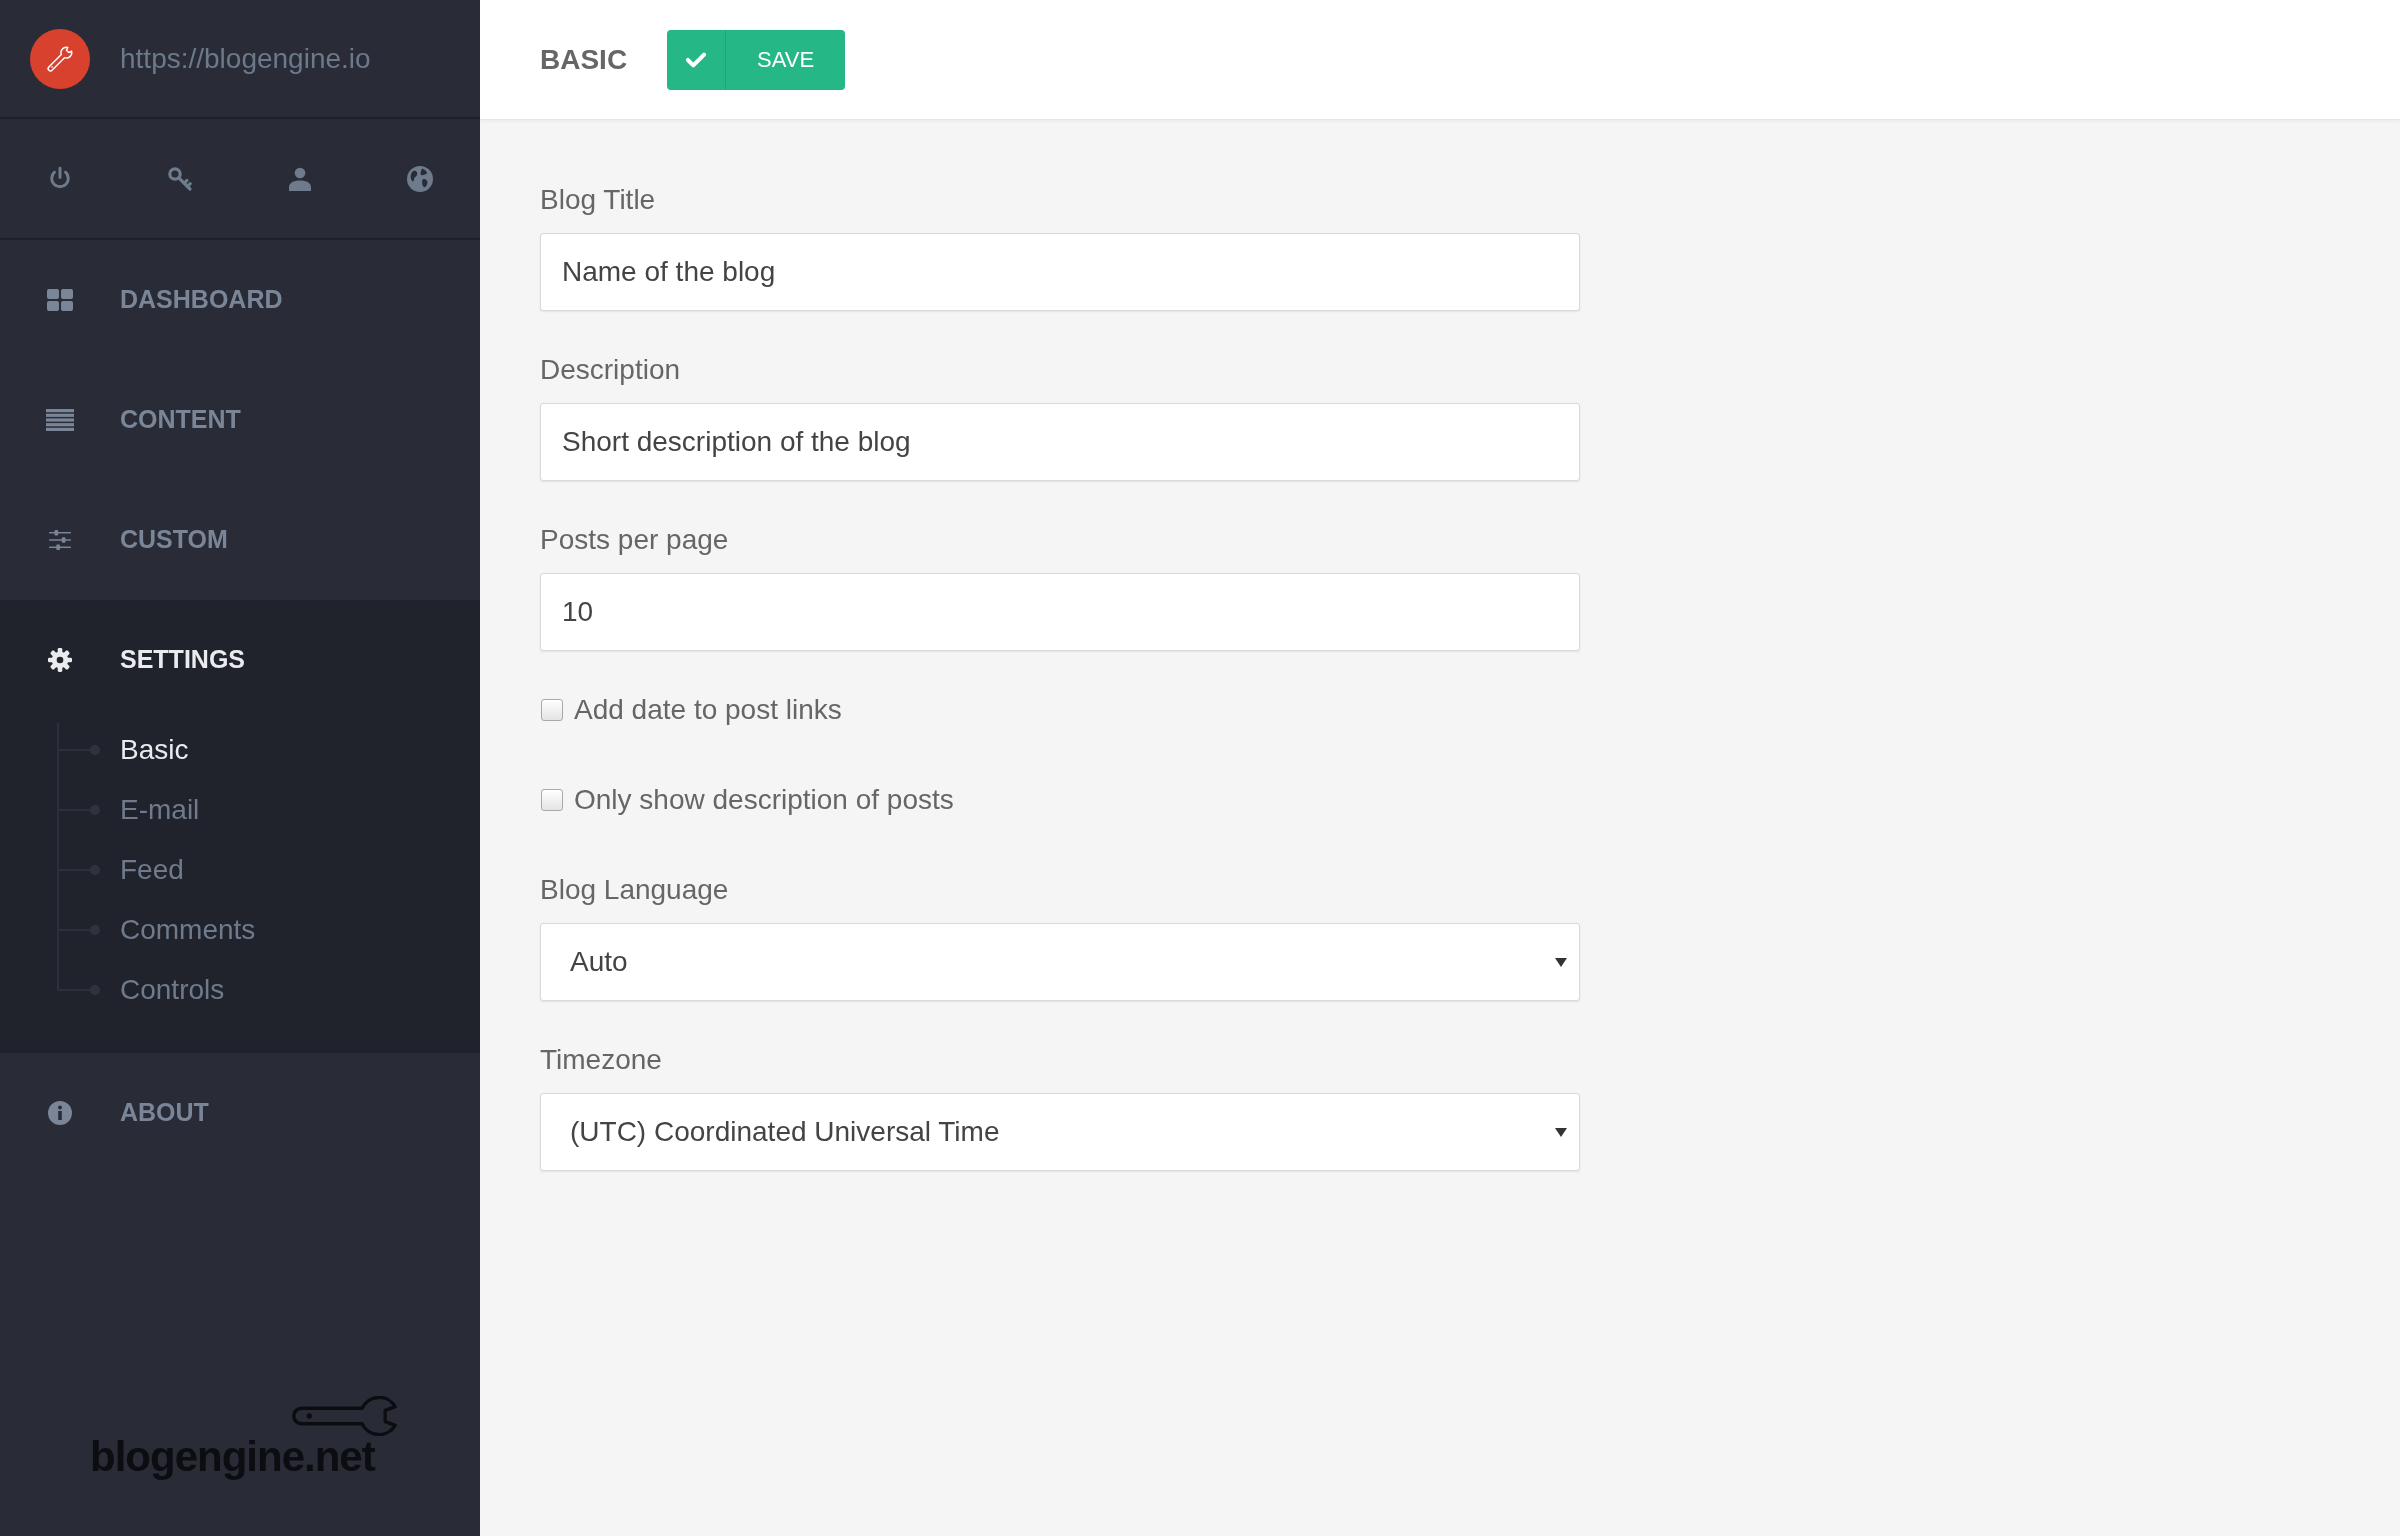 This screenshot has height=1536, width=2400. I want to click on field-label: Posts per page, so click(635, 540).